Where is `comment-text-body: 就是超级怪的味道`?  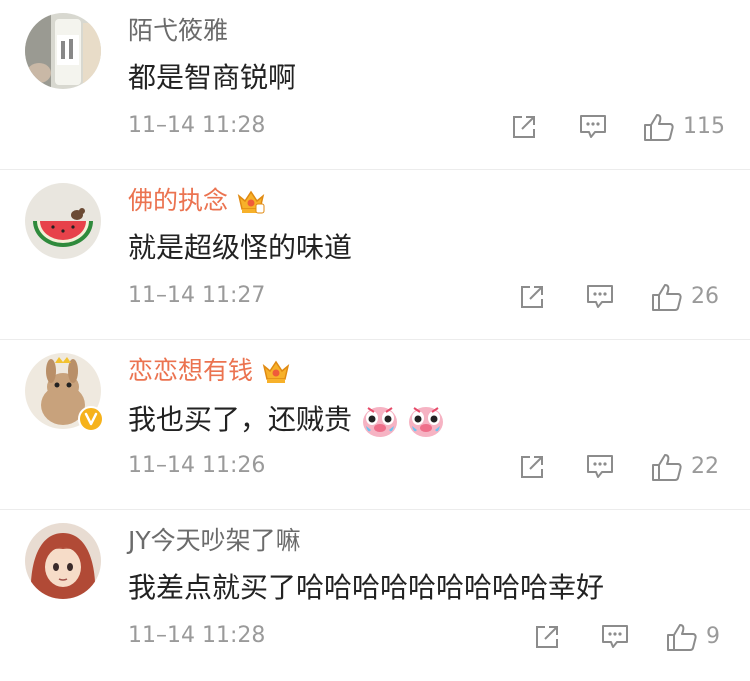
comment-text-body: 就是超级怪的味道 is located at coordinates (240, 247).